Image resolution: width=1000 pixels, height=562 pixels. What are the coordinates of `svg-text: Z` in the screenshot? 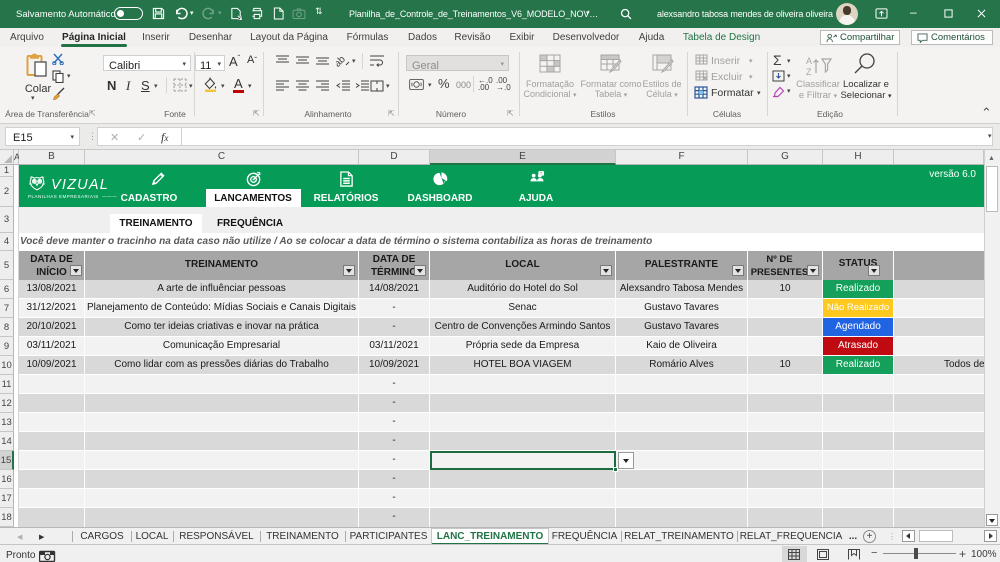 It's located at (809, 72).